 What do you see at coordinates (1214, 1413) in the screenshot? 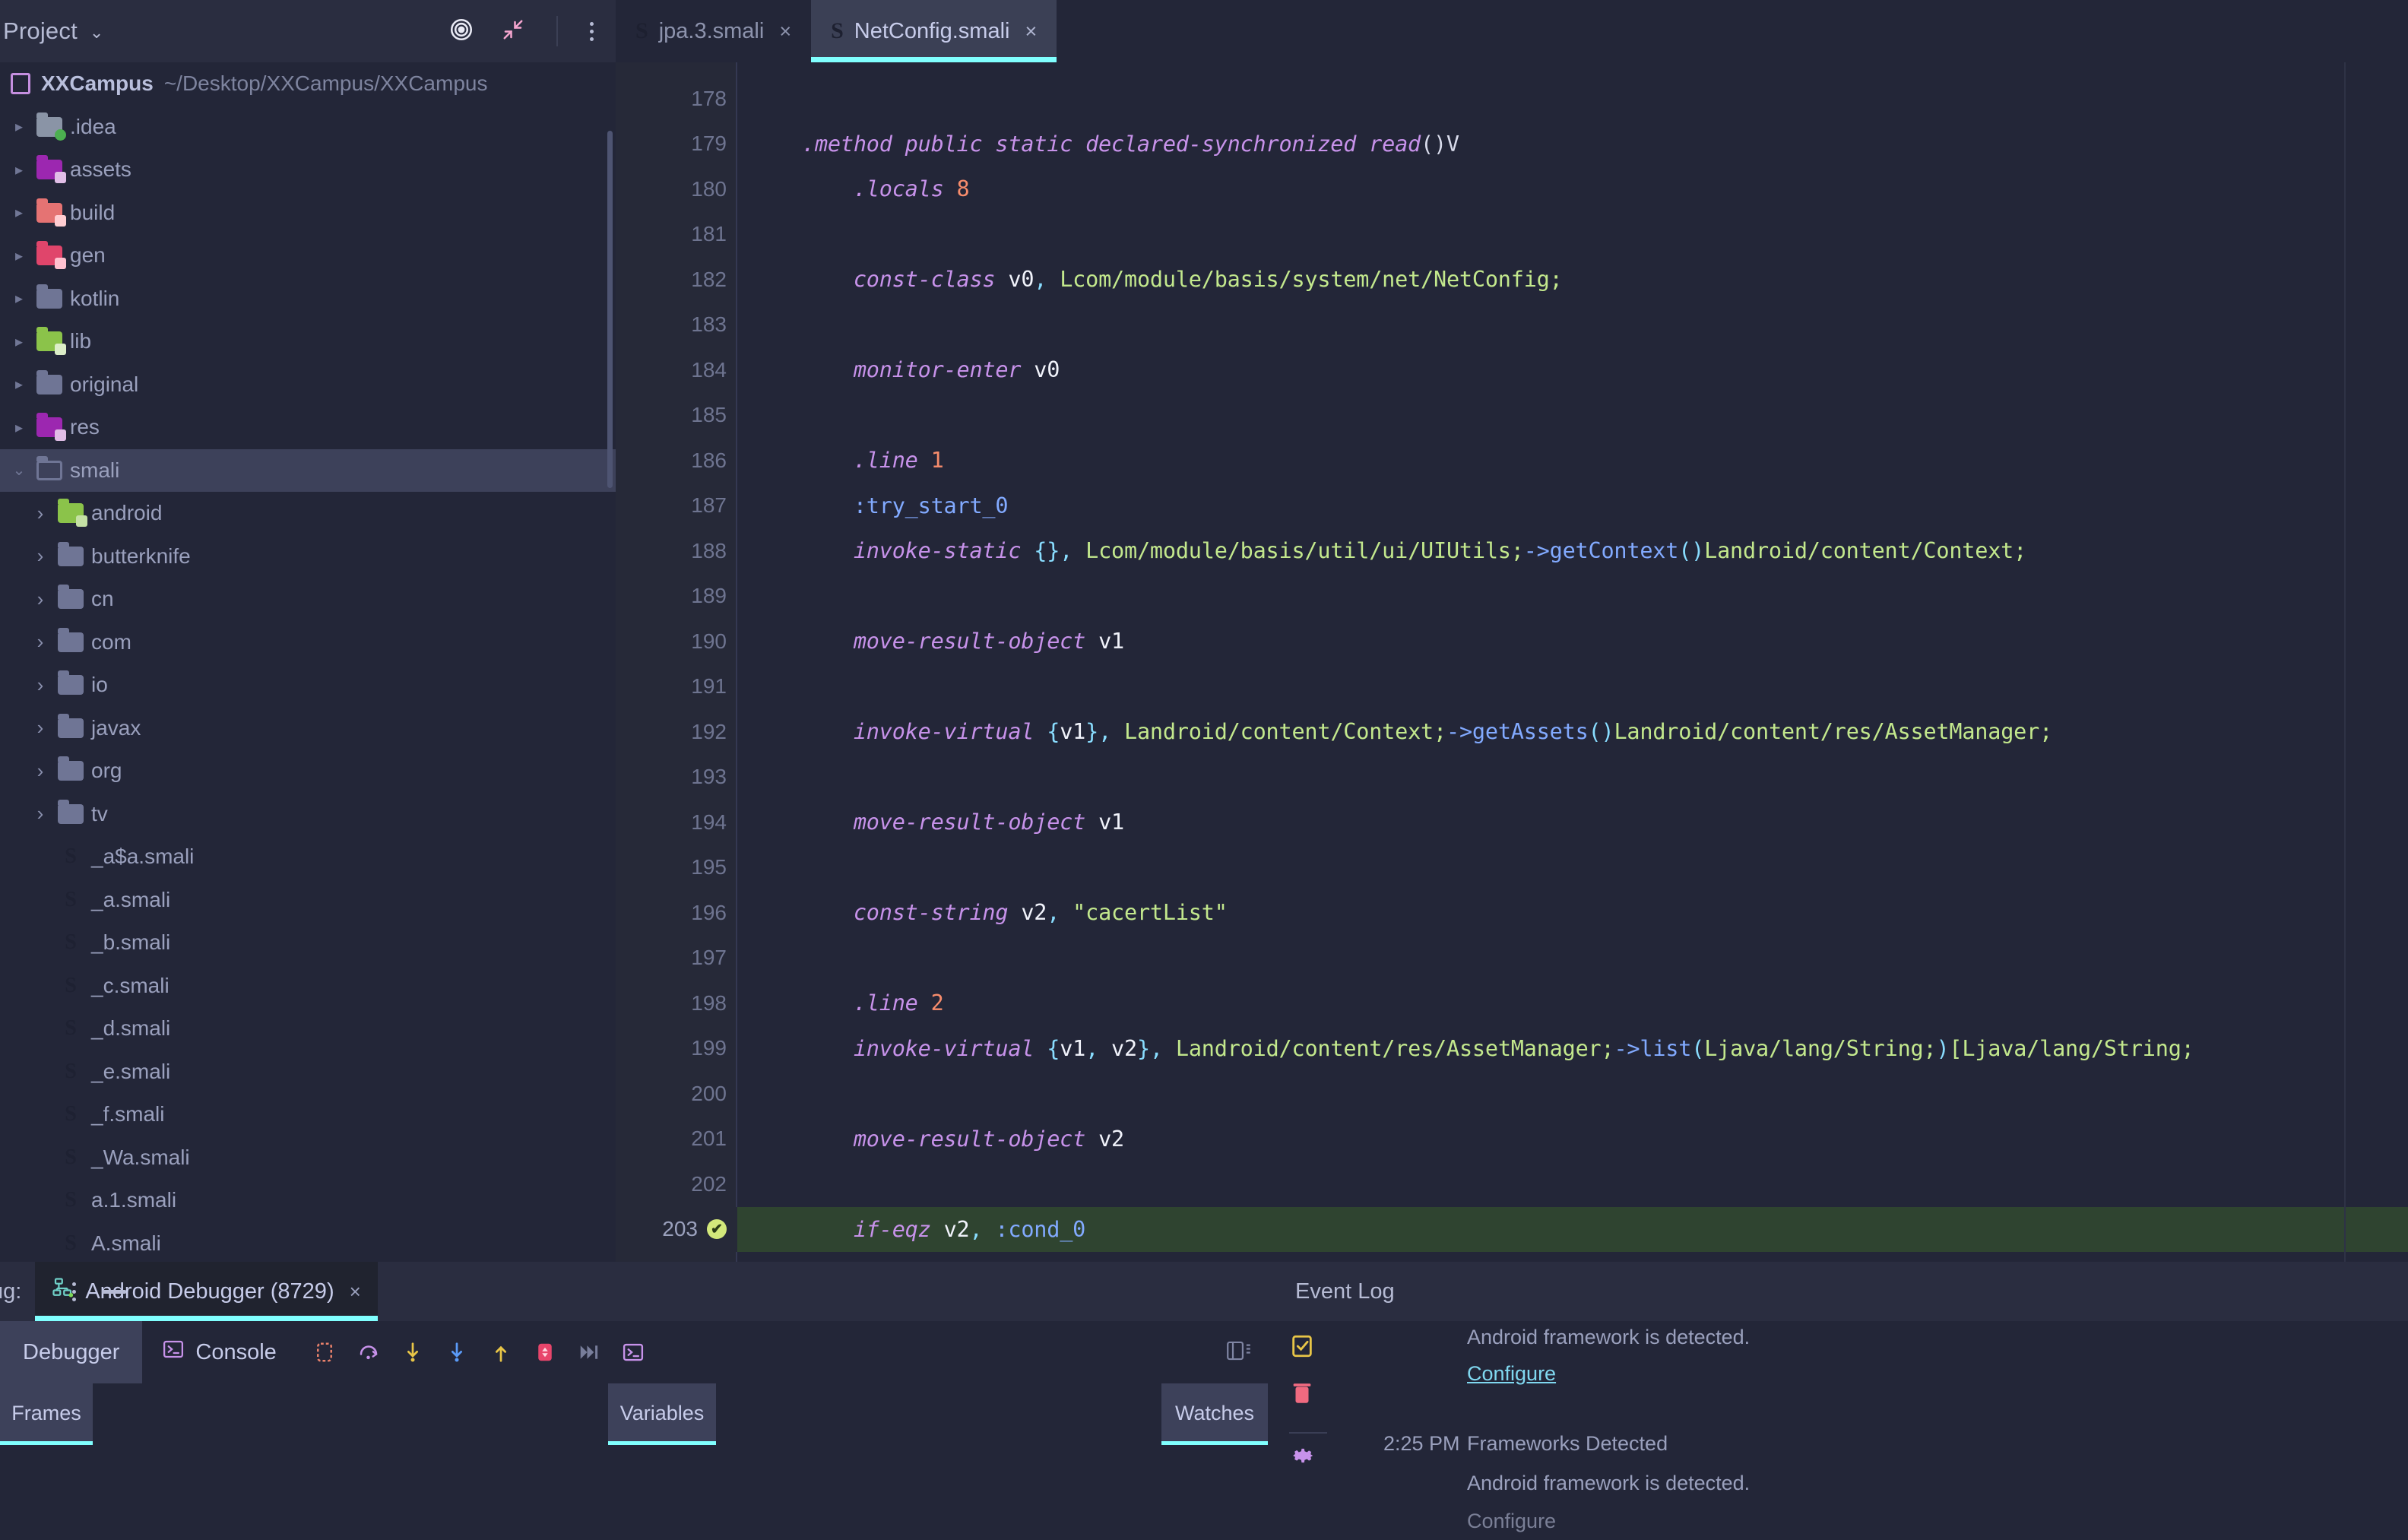
I see `tab-watches: Watches` at bounding box center [1214, 1413].